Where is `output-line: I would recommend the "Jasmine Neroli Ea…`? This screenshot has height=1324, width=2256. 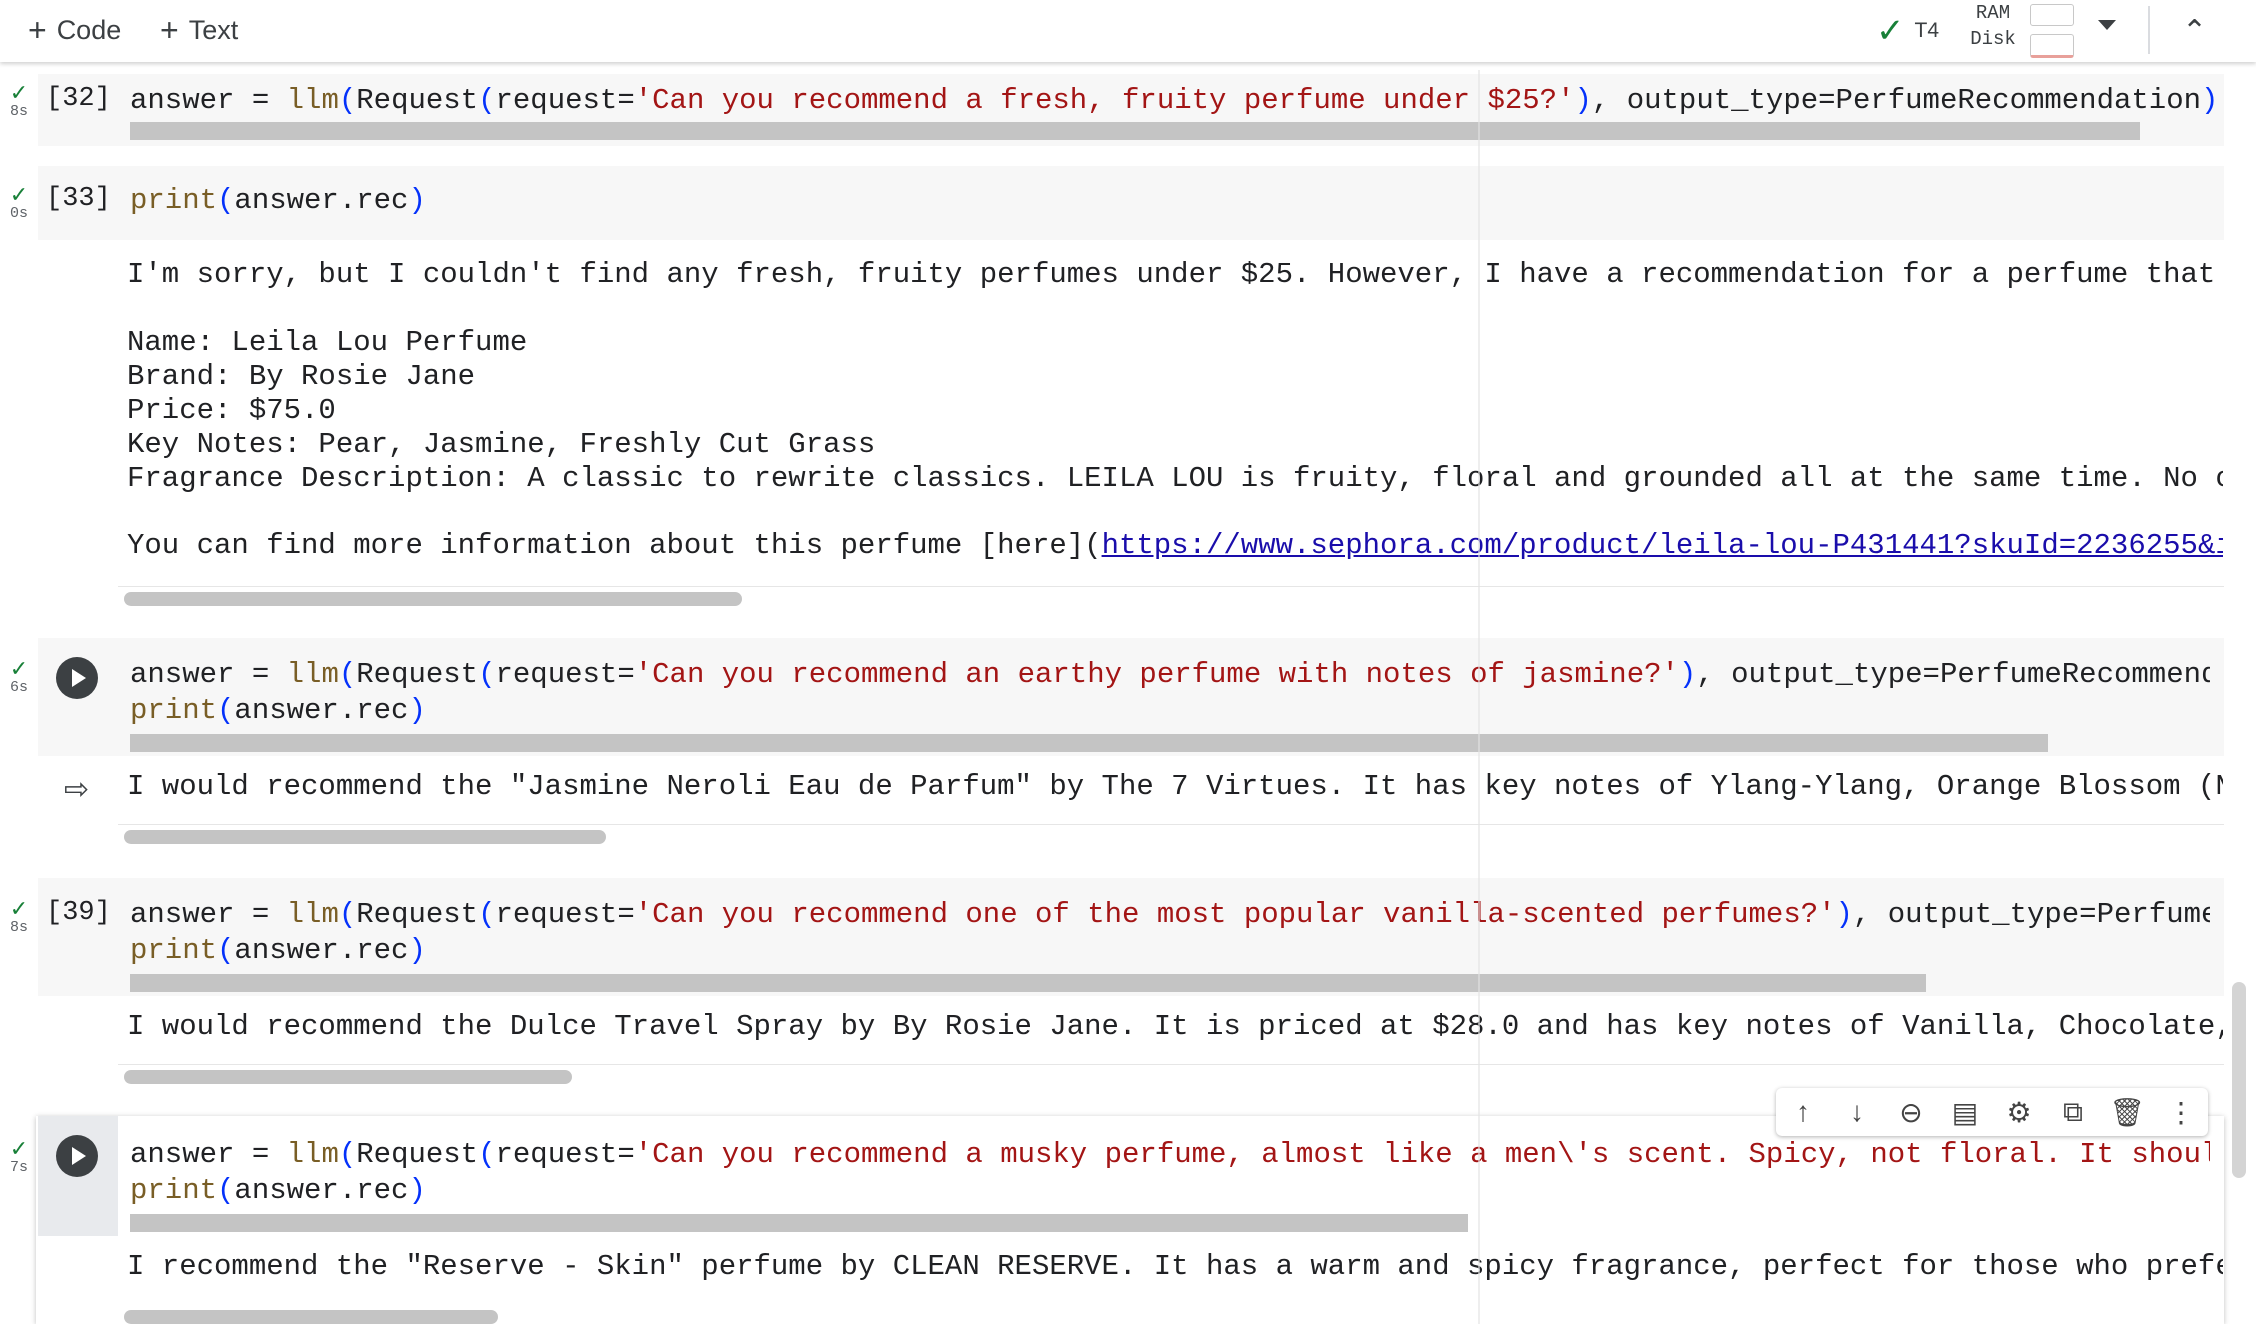
output-line: I would recommend the "Jasmine Neroli Ea… is located at coordinates (1175, 786).